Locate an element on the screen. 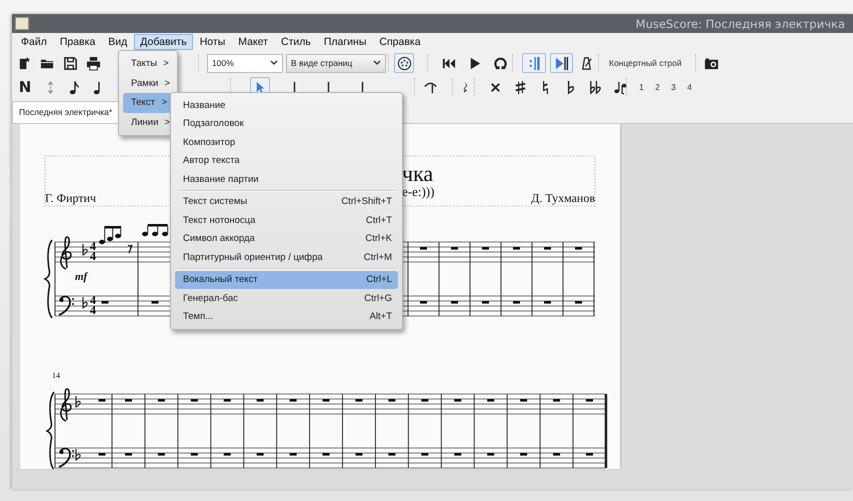 The width and height of the screenshot is (853, 501). menu-item: Рамки > is located at coordinates (148, 83).